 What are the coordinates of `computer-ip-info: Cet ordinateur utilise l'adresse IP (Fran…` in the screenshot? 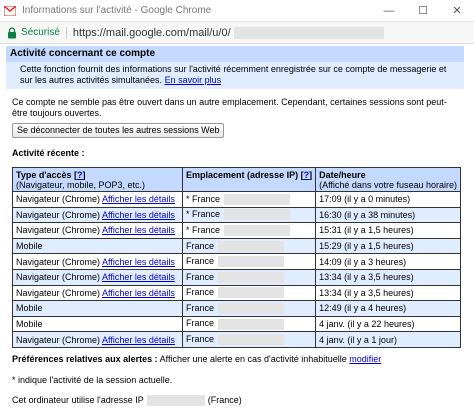 It's located at (127, 401).